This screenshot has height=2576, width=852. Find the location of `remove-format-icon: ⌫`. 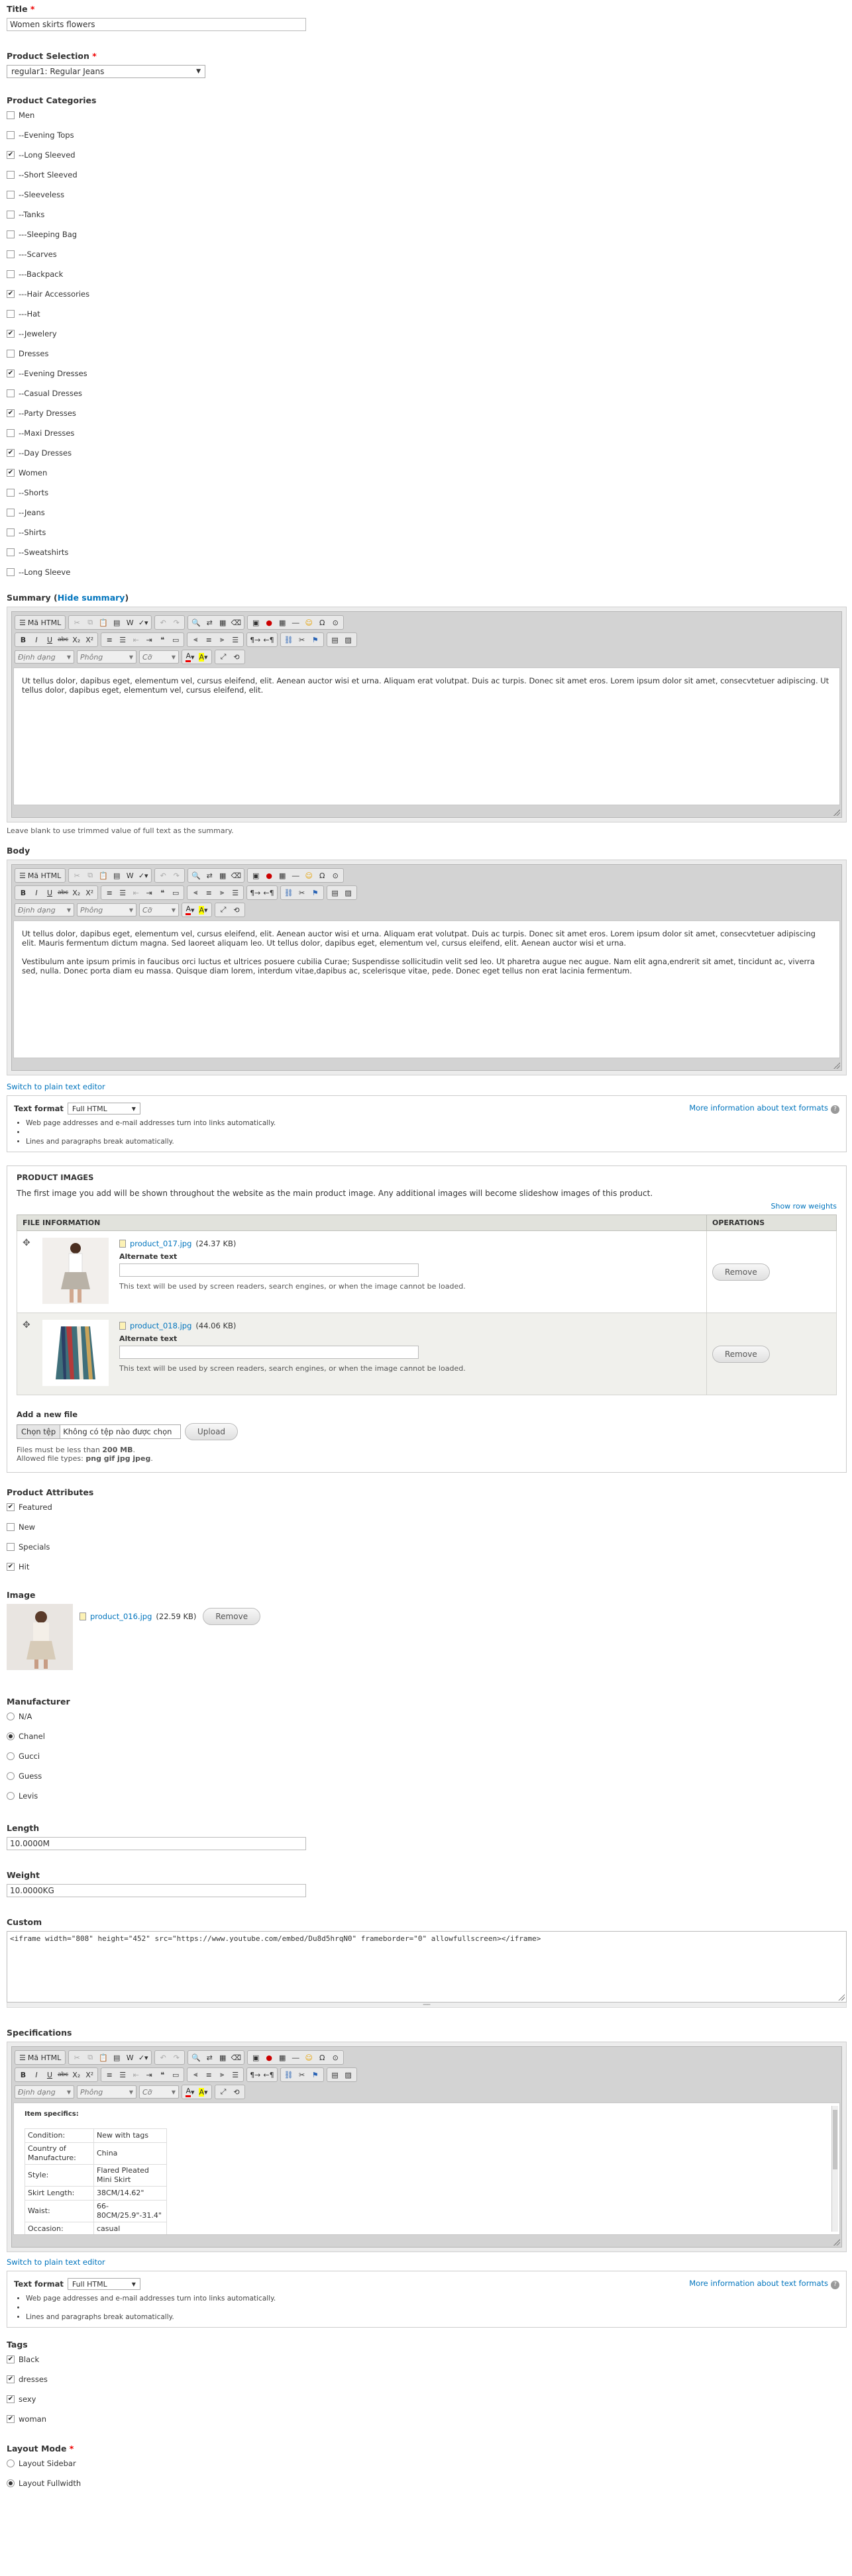

remove-format-icon: ⌫ is located at coordinates (235, 622).